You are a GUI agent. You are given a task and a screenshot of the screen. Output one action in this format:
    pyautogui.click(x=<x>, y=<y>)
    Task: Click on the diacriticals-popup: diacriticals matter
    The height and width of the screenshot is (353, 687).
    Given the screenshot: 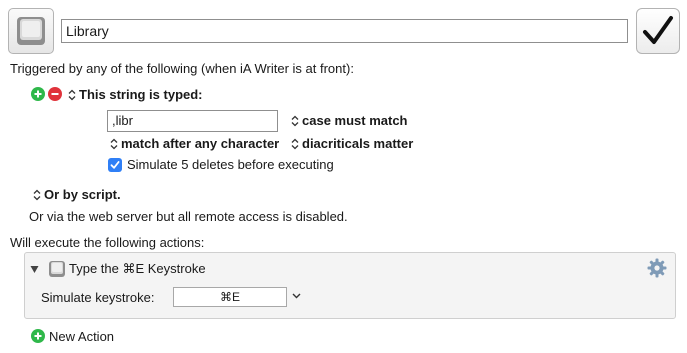 What is the action you would take?
    pyautogui.click(x=352, y=144)
    